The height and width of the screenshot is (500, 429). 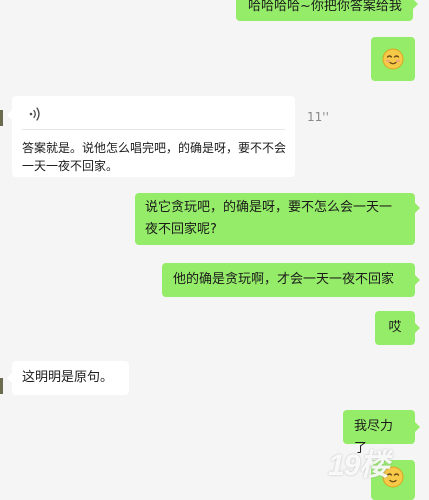 What do you see at coordinates (318, 117) in the screenshot?
I see `voice-duration: 11''` at bounding box center [318, 117].